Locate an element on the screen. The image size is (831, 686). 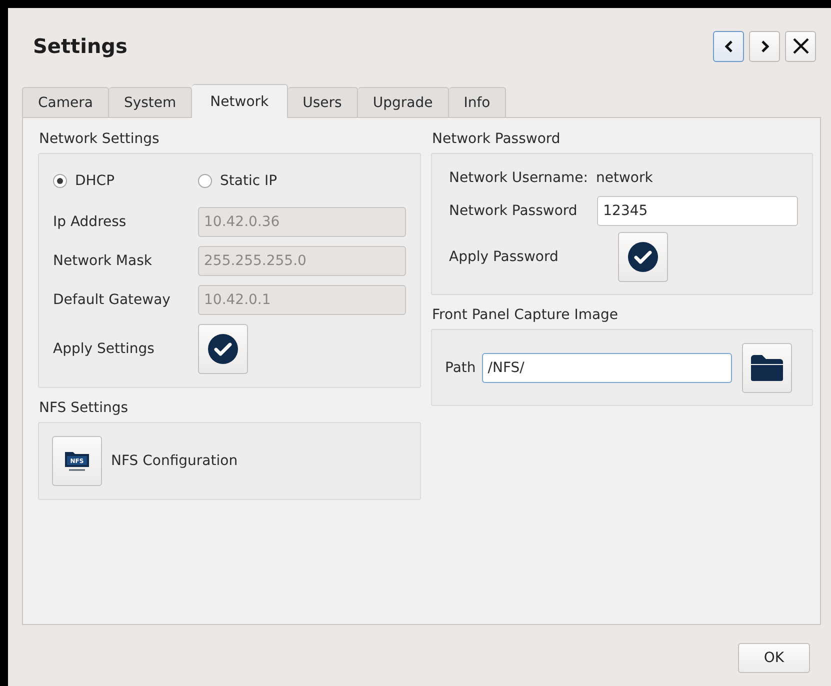
tab: Info is located at coordinates (477, 102).